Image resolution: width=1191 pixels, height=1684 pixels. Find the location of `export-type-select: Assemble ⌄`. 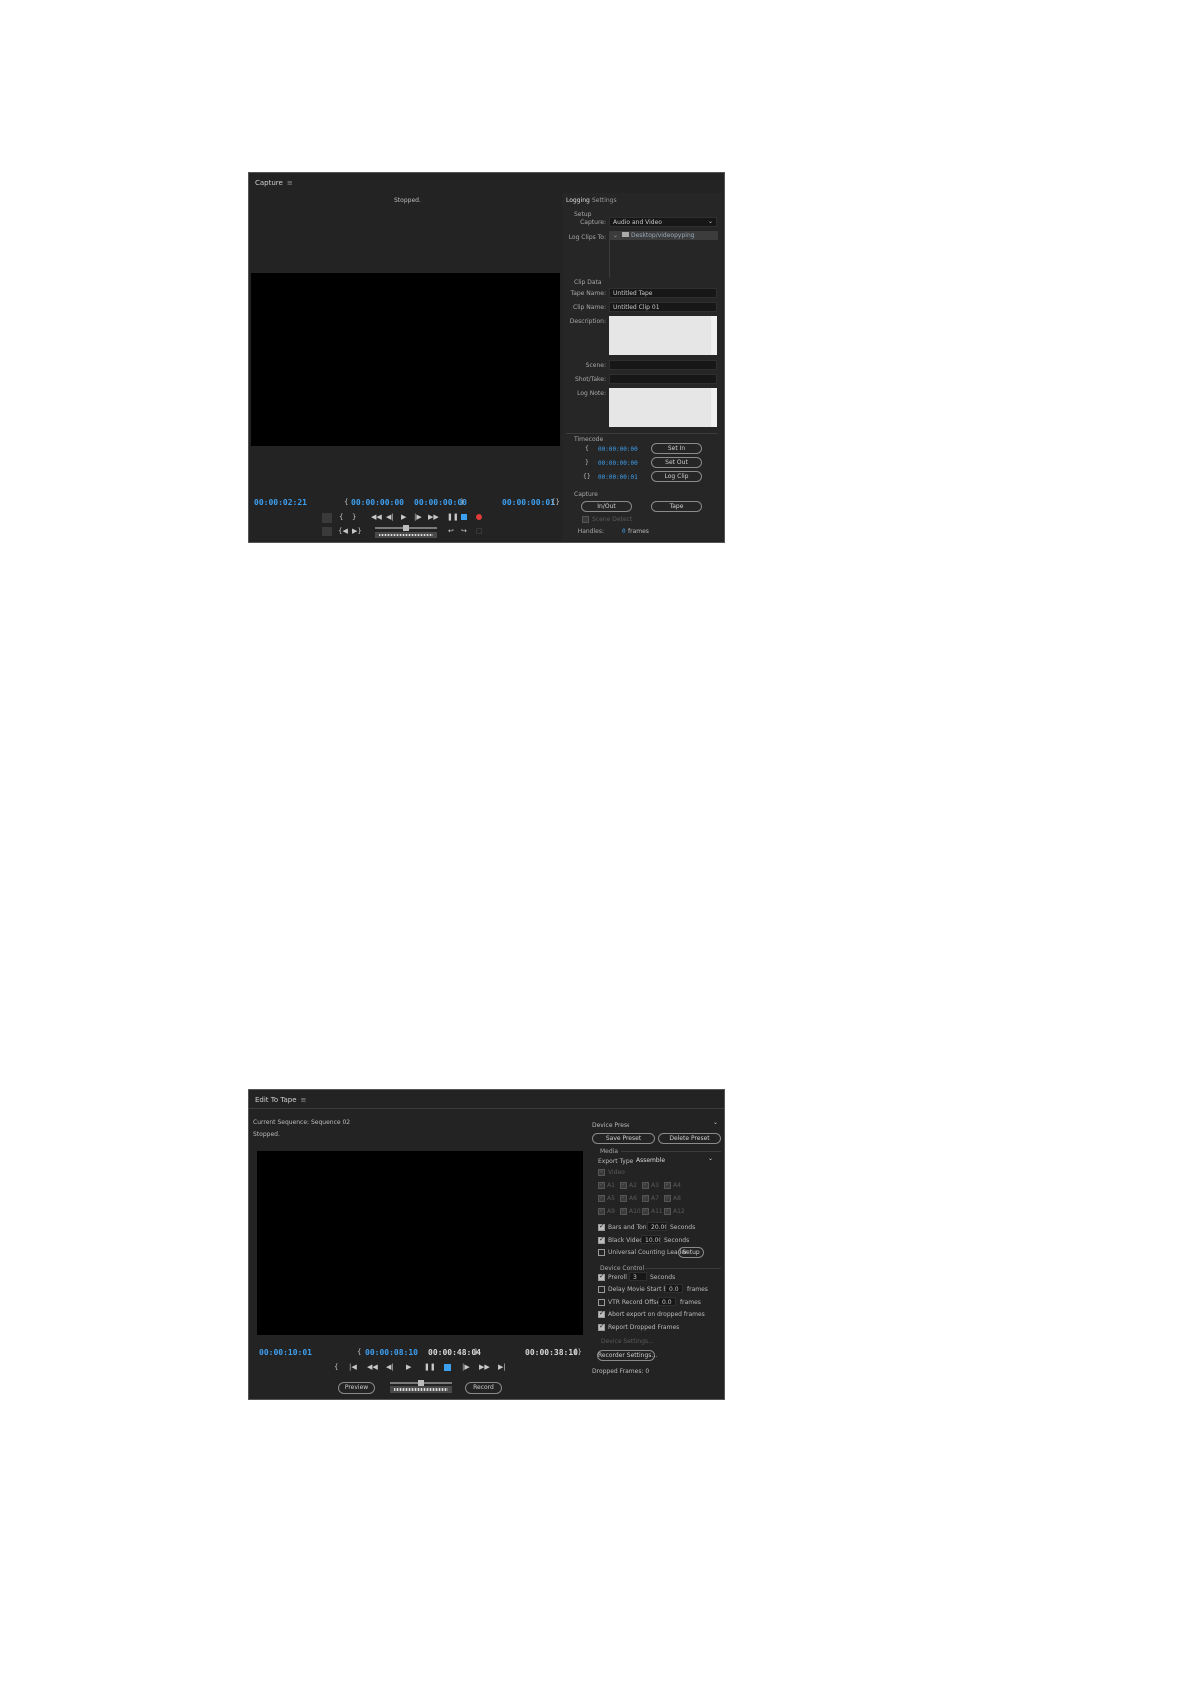

export-type-select: Assemble ⌄ is located at coordinates (674, 1160).